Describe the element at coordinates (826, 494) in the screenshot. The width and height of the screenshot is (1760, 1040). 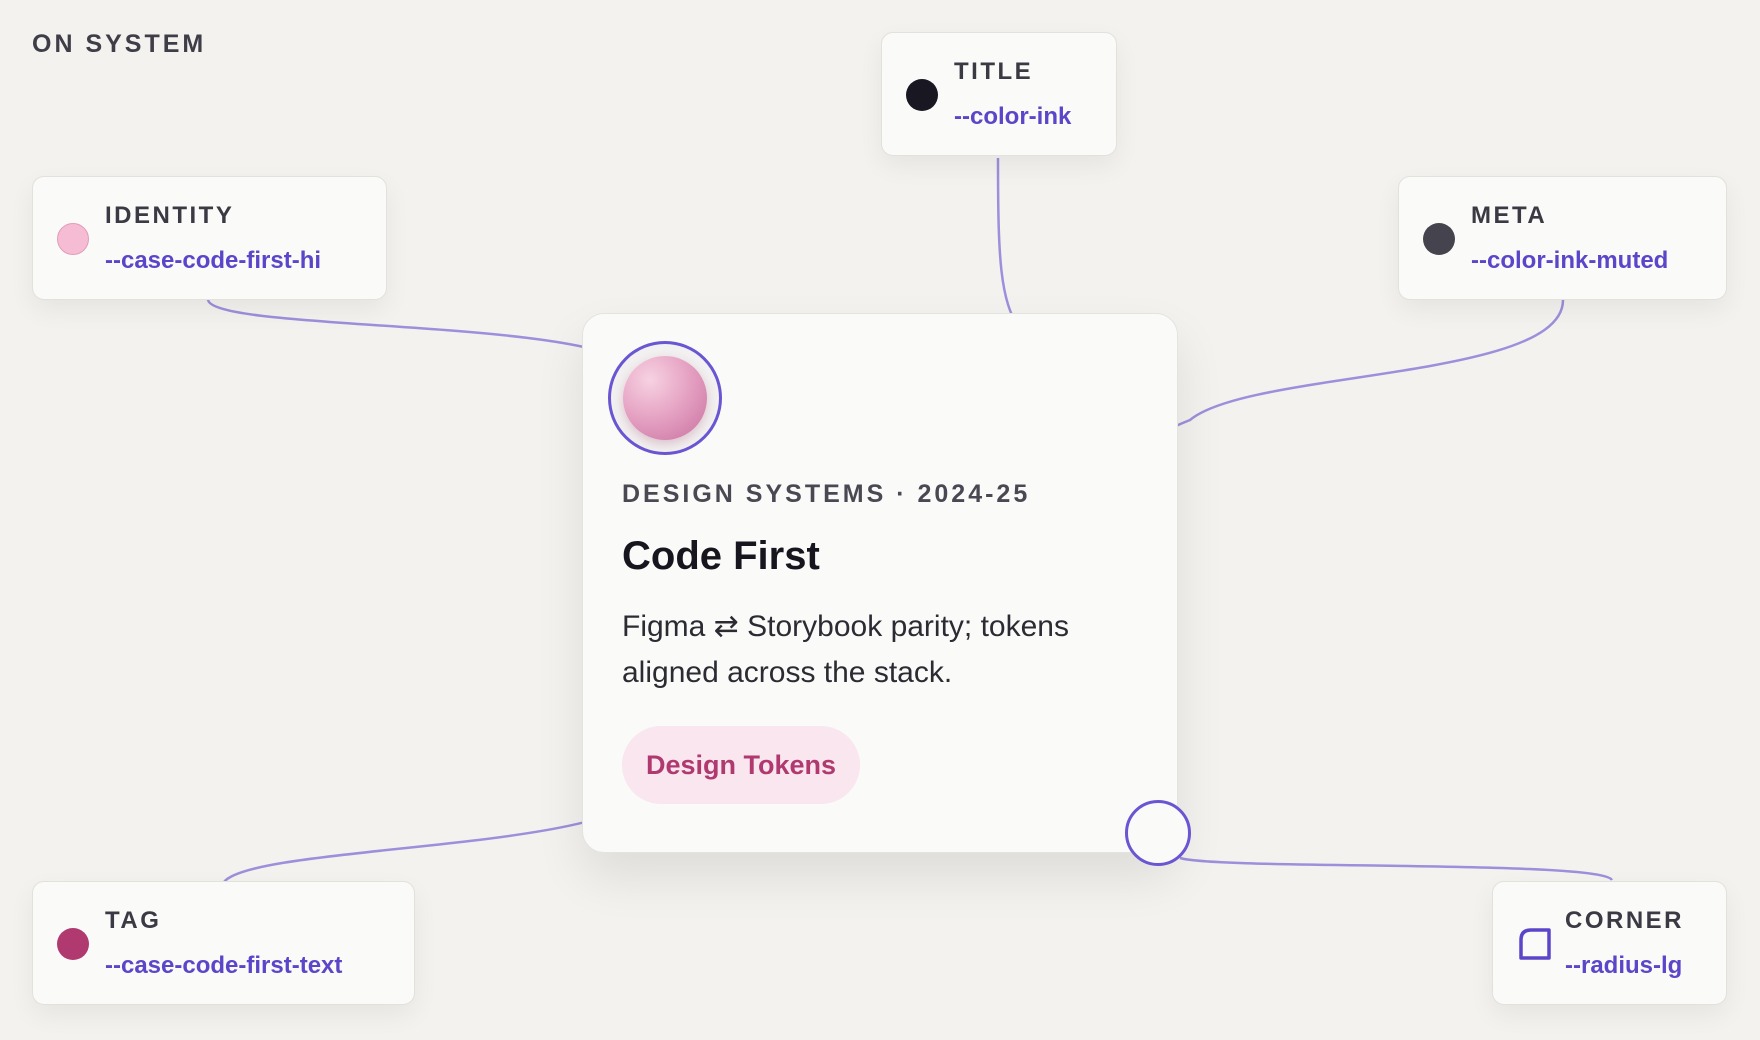
I see `card-meta: DESIGN SYSTEMS · 2024-25` at that location.